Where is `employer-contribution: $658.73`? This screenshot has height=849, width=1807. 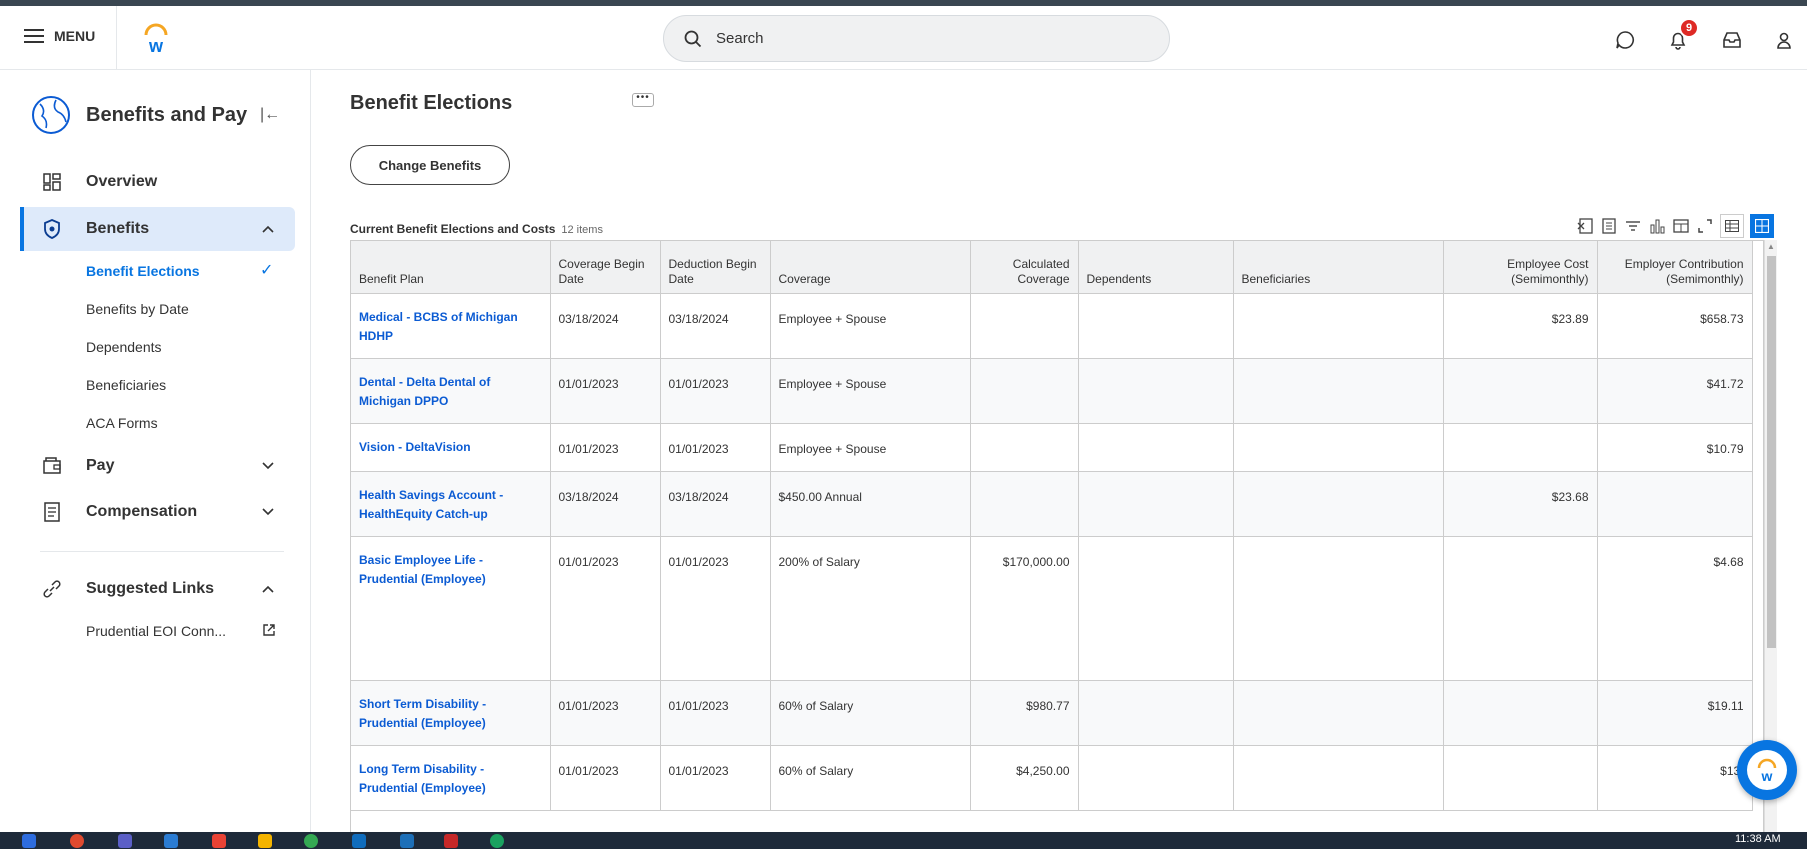 employer-contribution: $658.73 is located at coordinates (1675, 326).